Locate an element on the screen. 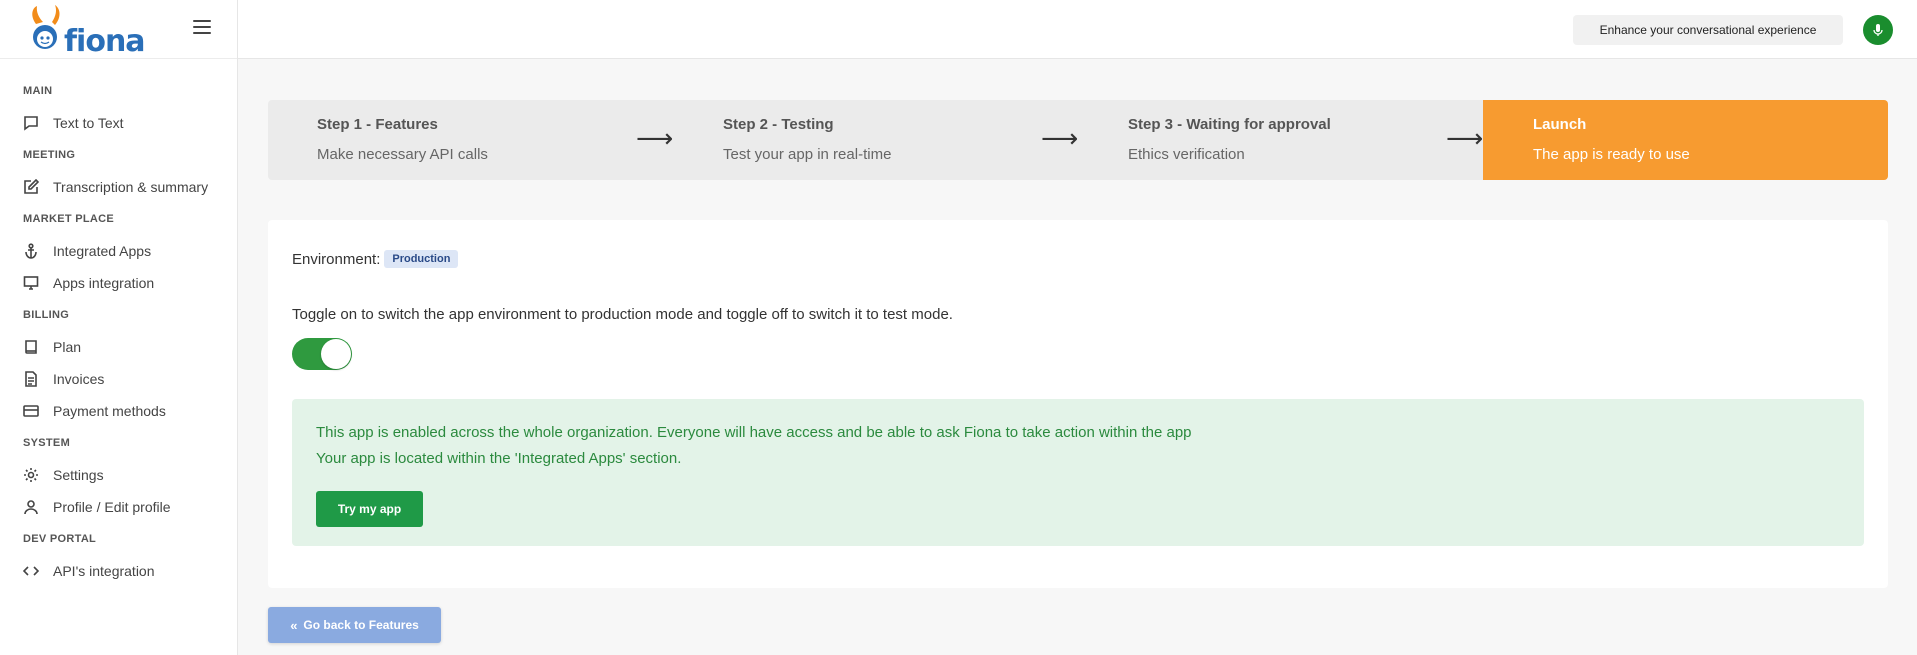 The height and width of the screenshot is (655, 1917). environment-row: Environment: Production is located at coordinates (375, 259).